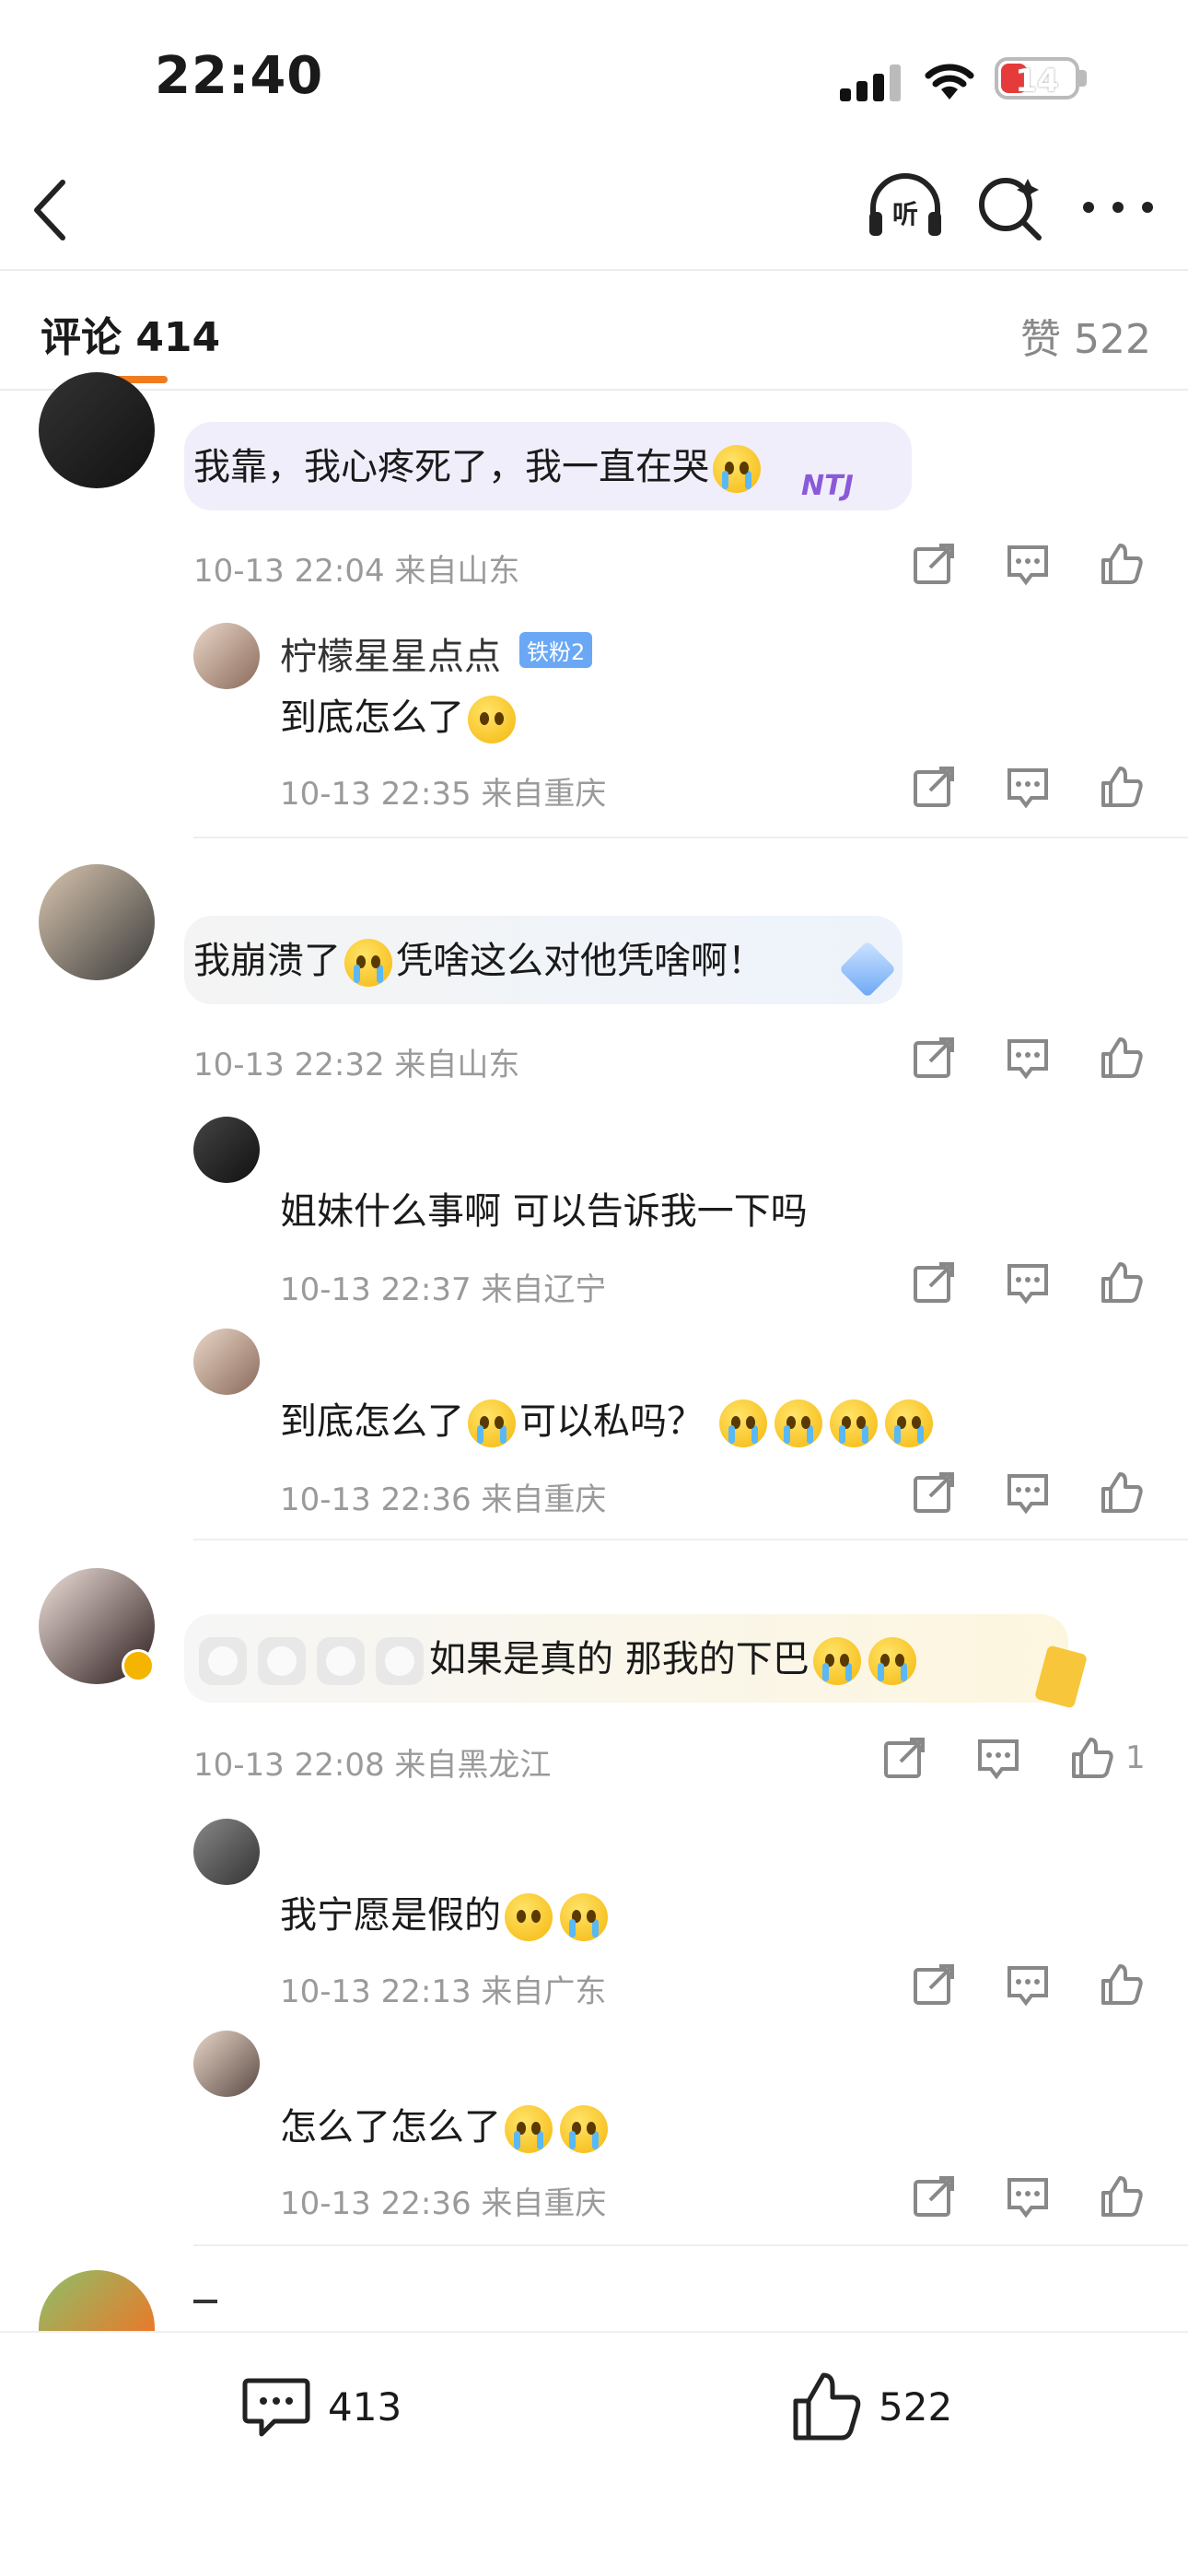 This screenshot has height=2576, width=1188. What do you see at coordinates (390, 653) in the screenshot?
I see `reply-username: 柠檬星星点点` at bounding box center [390, 653].